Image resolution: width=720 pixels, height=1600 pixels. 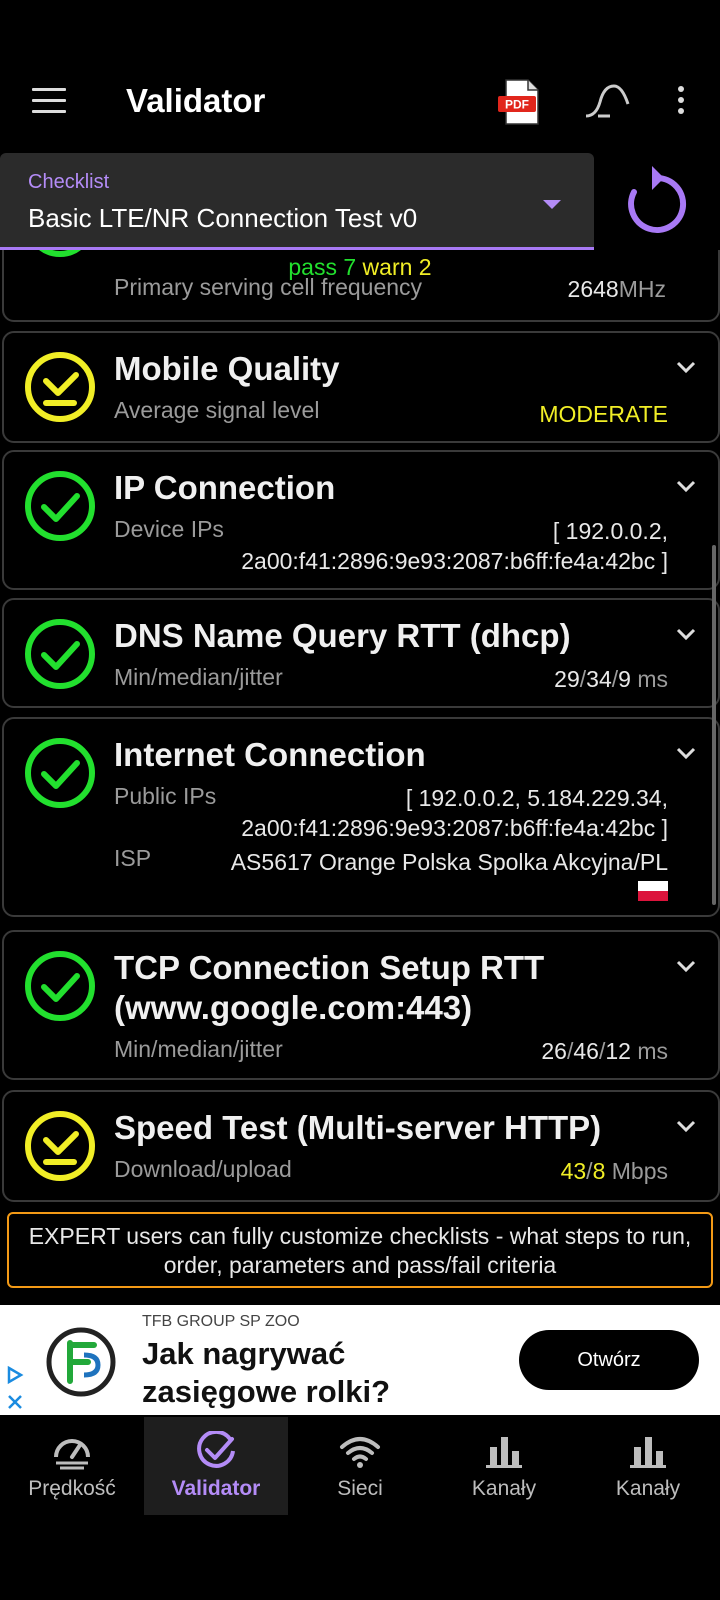 I want to click on card-value: 43/8 Mbps, so click(x=614, y=1171).